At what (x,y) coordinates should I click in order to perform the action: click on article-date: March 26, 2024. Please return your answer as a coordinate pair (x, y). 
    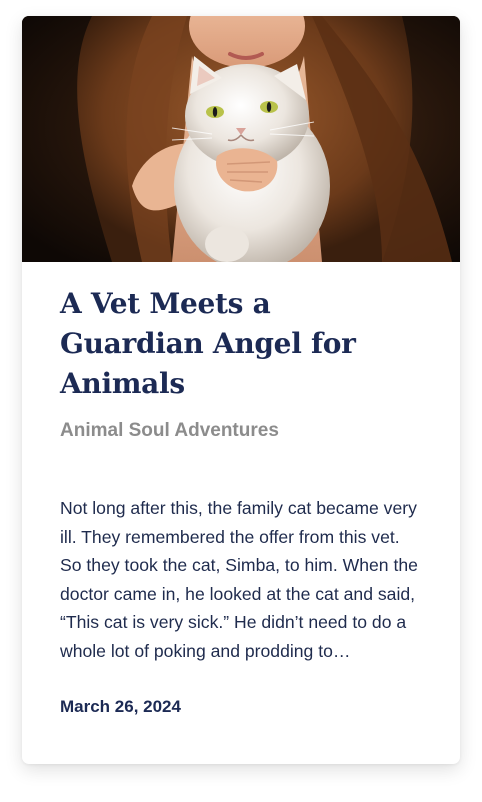
    Looking at the image, I should click on (120, 706).